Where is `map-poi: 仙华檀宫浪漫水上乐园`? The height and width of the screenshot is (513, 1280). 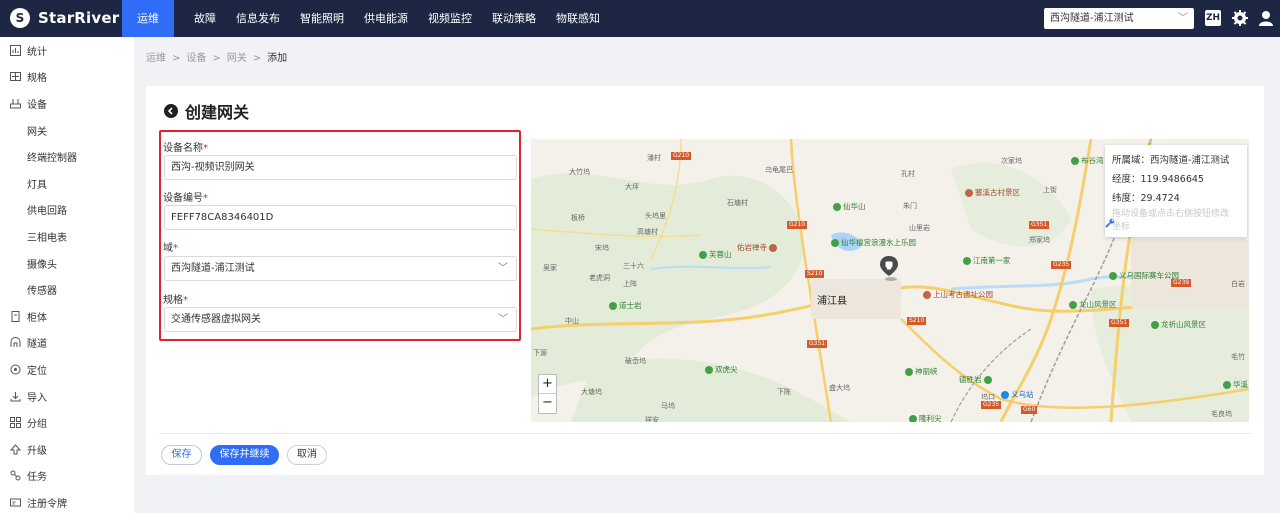 map-poi: 仙华檀宫浪漫水上乐园 is located at coordinates (873, 242).